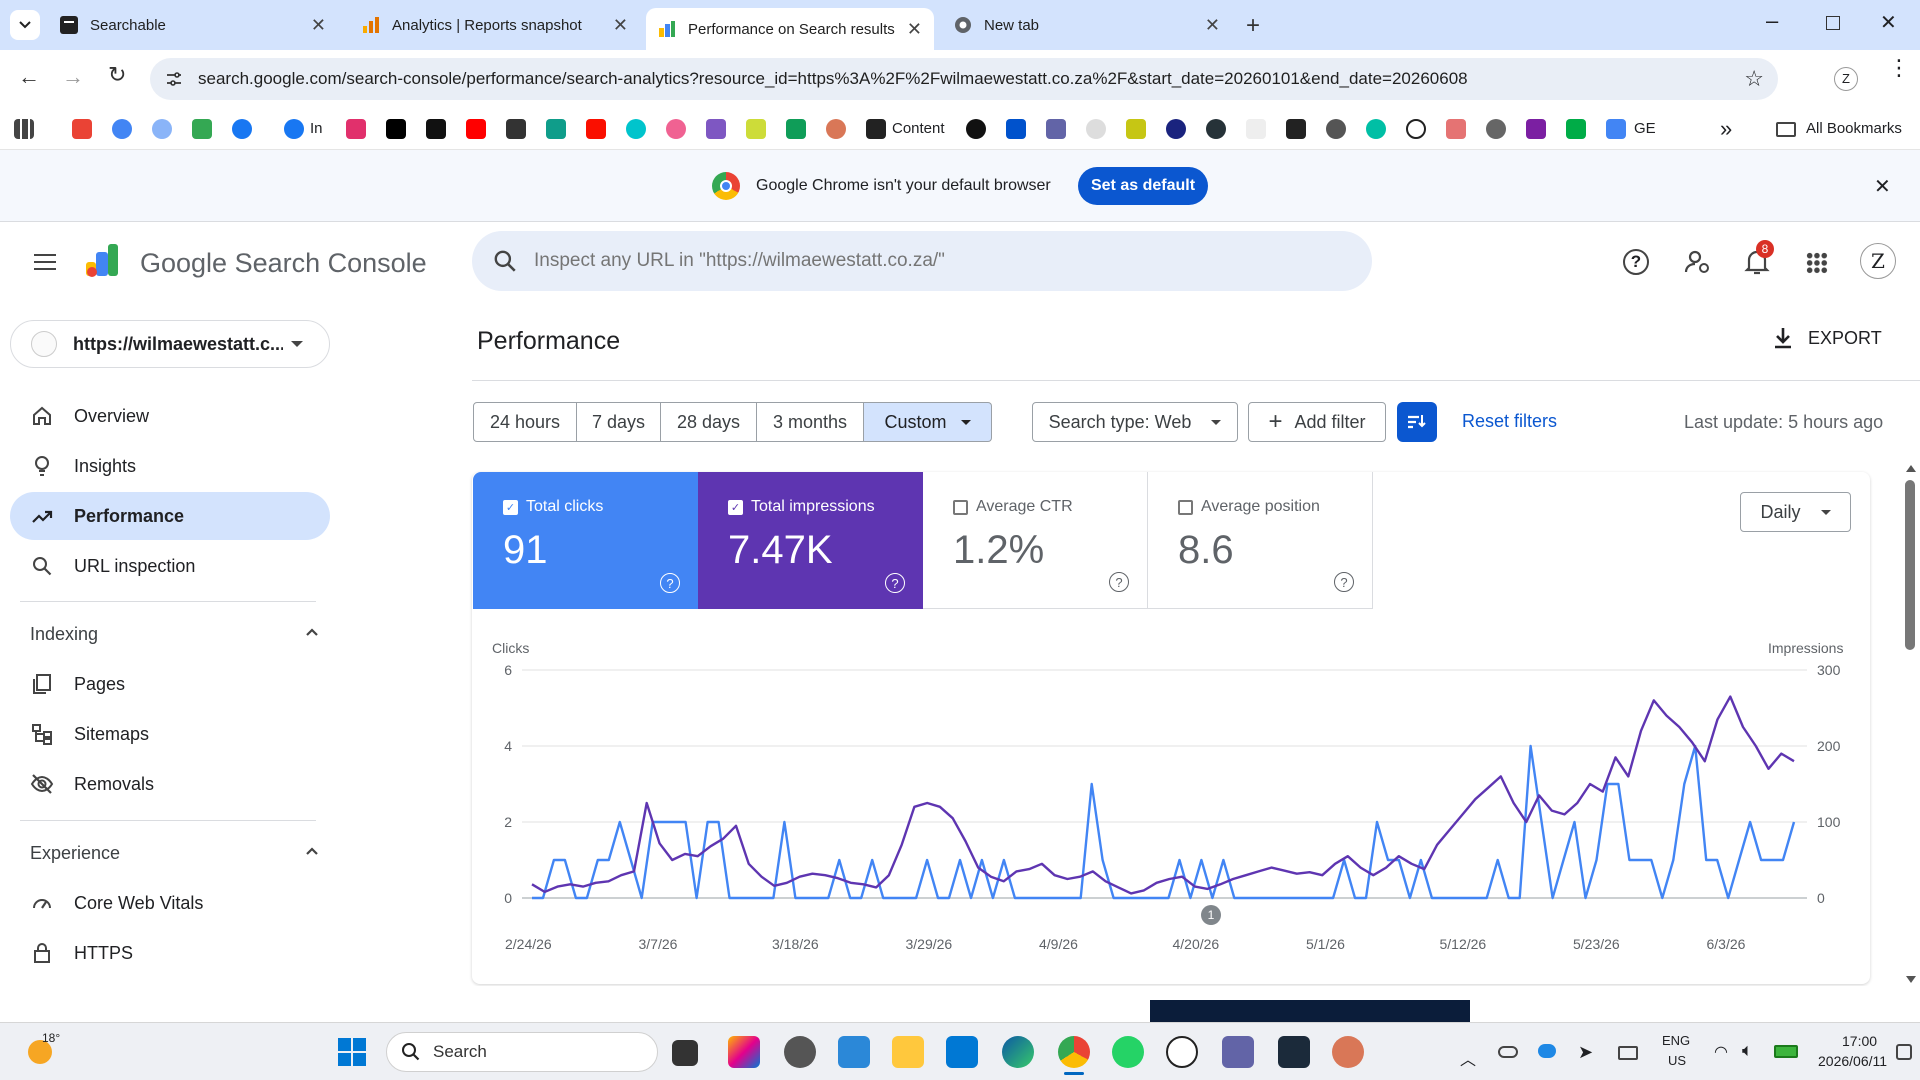  Describe the element at coordinates (170, 734) in the screenshot. I see `sidebar-item-sitemaps: Sitemaps` at that location.